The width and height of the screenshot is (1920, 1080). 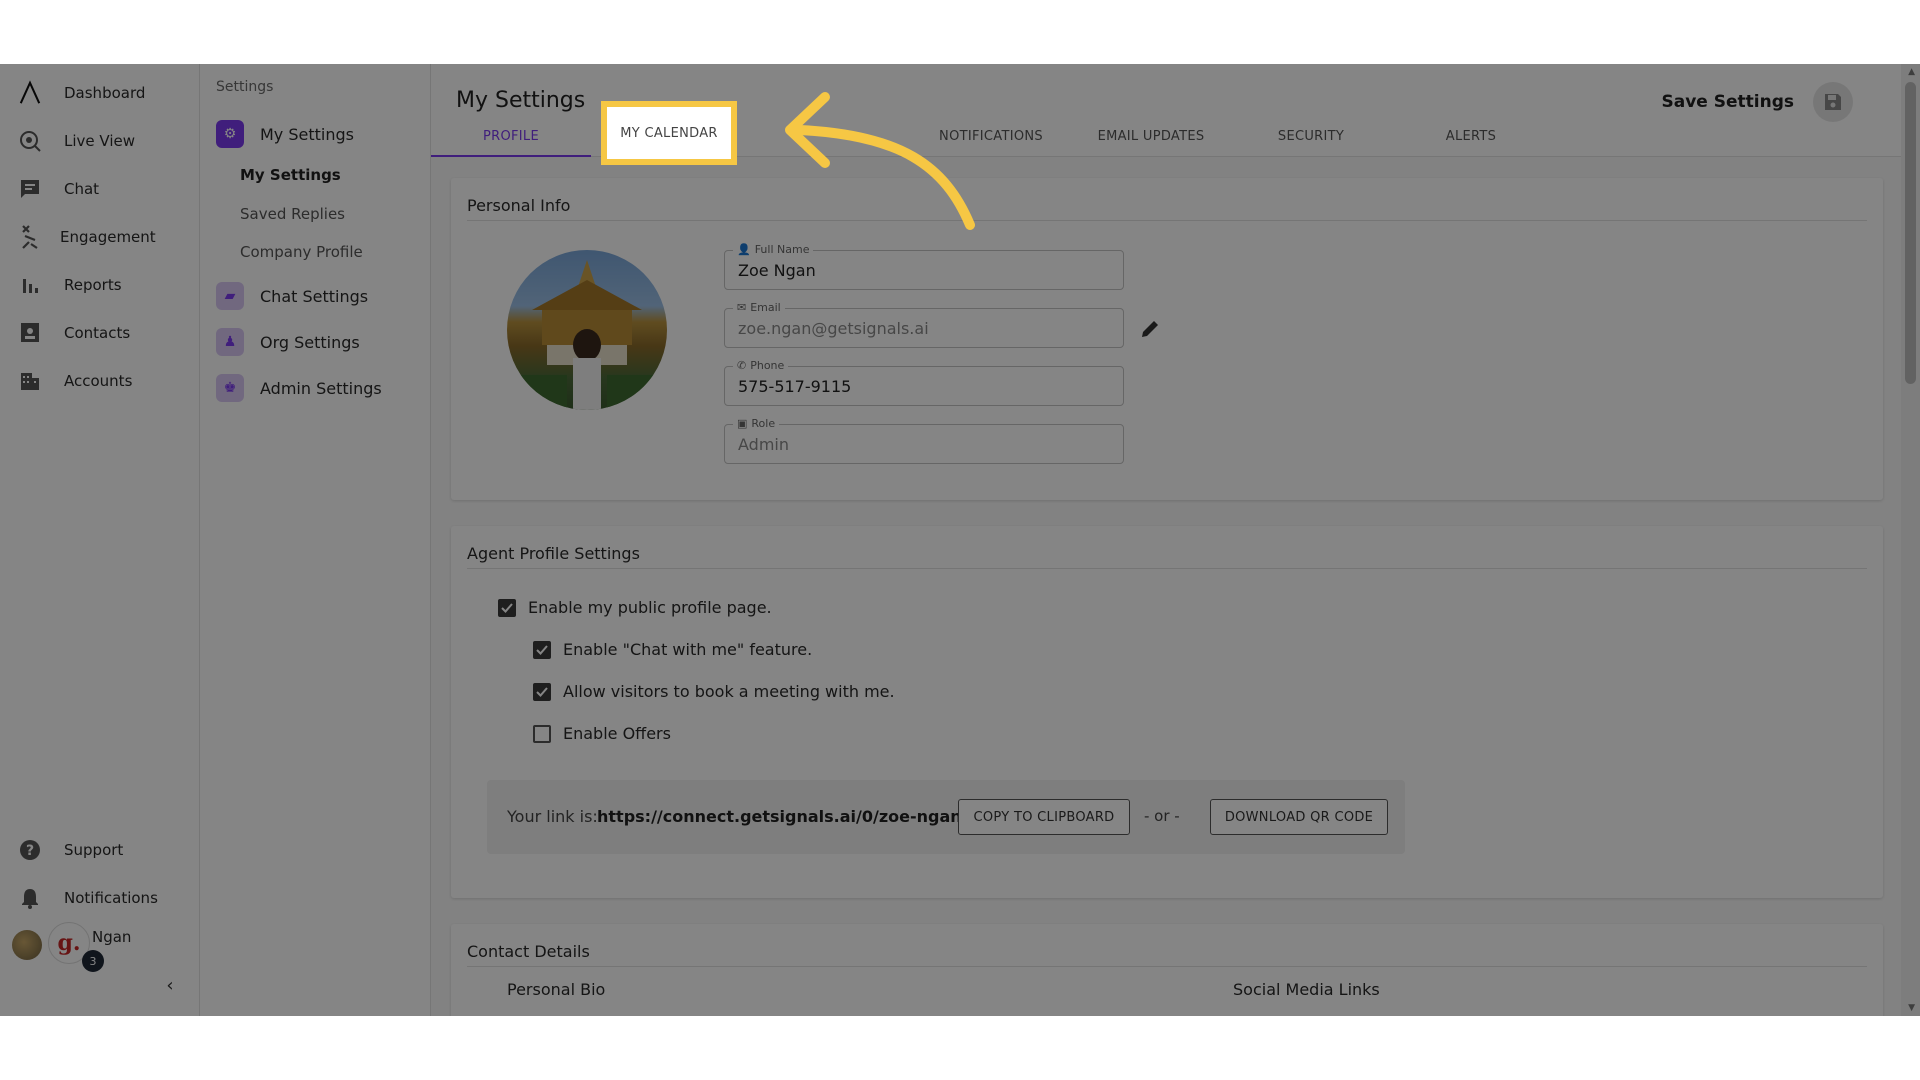 I want to click on live-view-icon, so click(x=30, y=141).